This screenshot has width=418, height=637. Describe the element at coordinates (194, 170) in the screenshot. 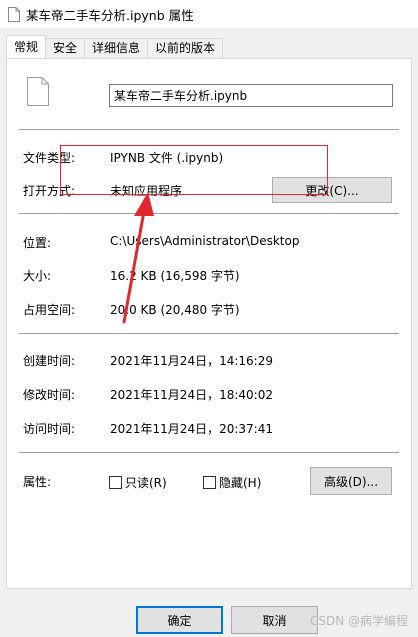

I see `annotation-rectangle` at that location.